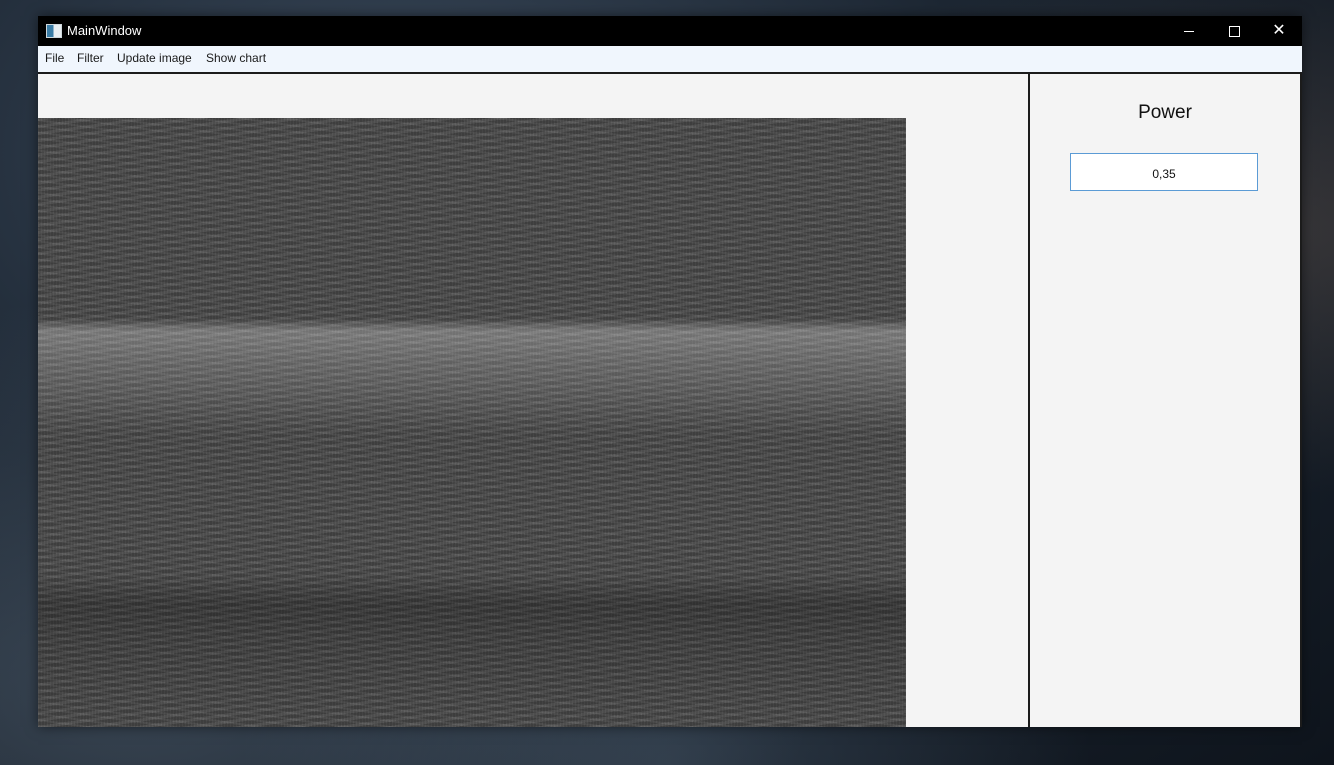 Image resolution: width=1334 pixels, height=765 pixels. Describe the element at coordinates (54, 31) in the screenshot. I see `app-icon` at that location.